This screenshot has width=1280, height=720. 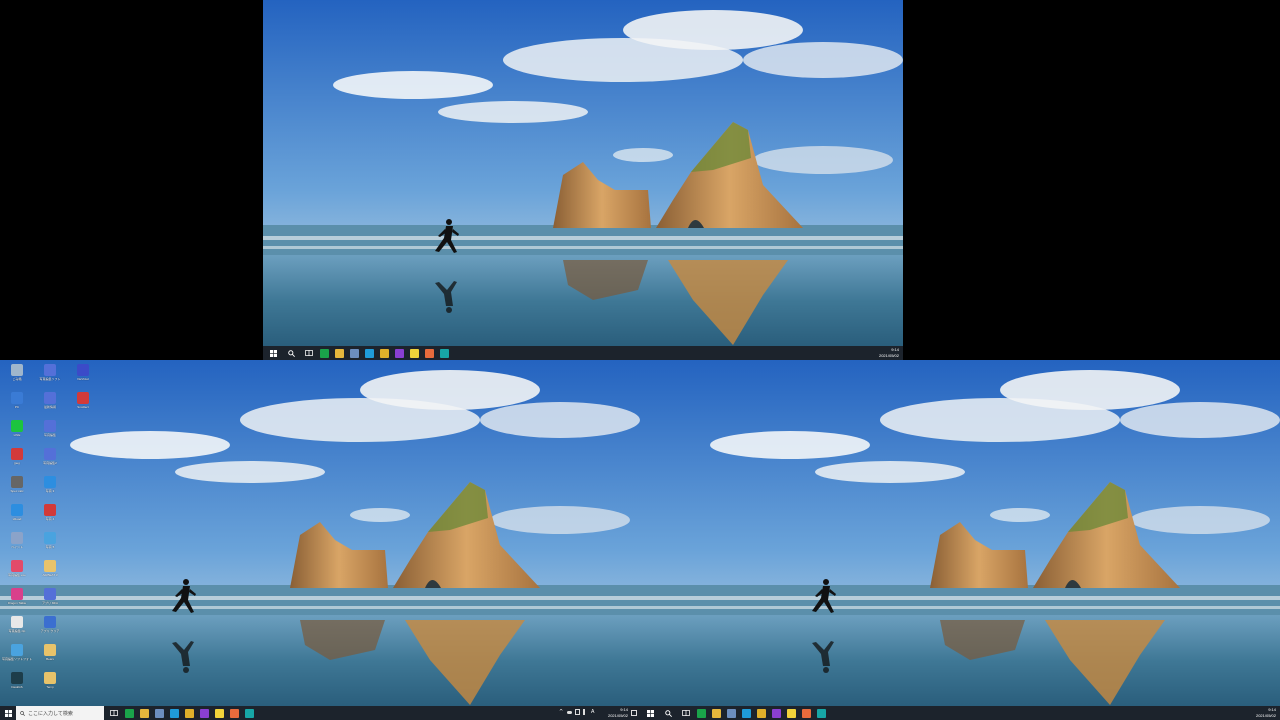 I want to click on desktop-icon: Spec calc, so click(x=17, y=487).